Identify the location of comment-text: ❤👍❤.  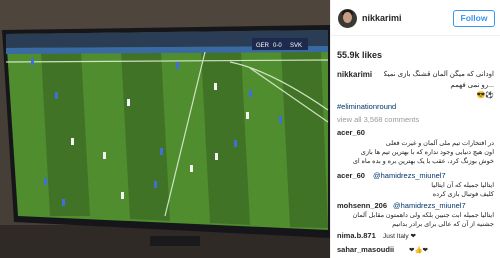
(418, 250).